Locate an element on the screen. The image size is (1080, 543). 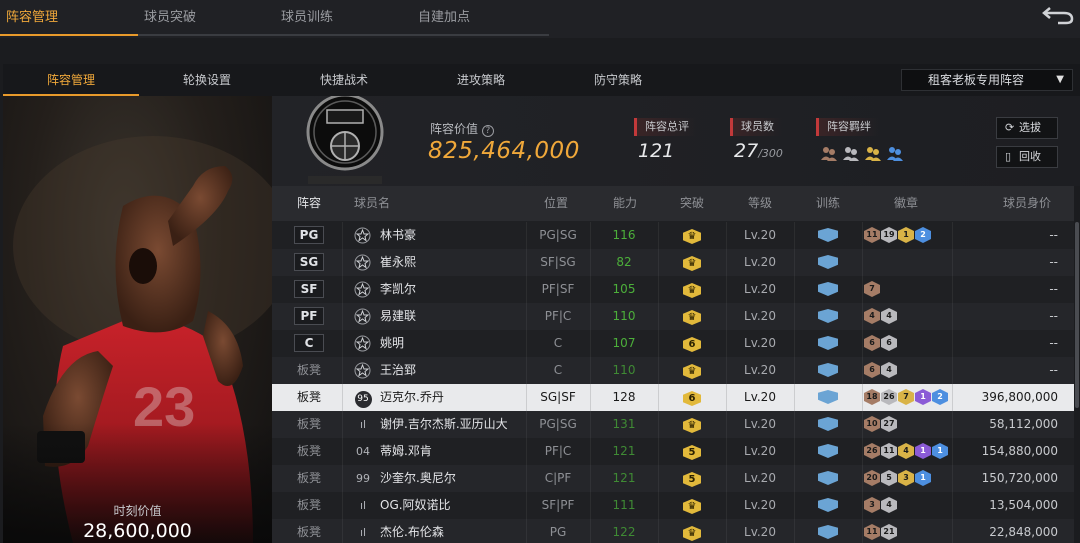
player-name: 李凯尔 is located at coordinates (453, 289).